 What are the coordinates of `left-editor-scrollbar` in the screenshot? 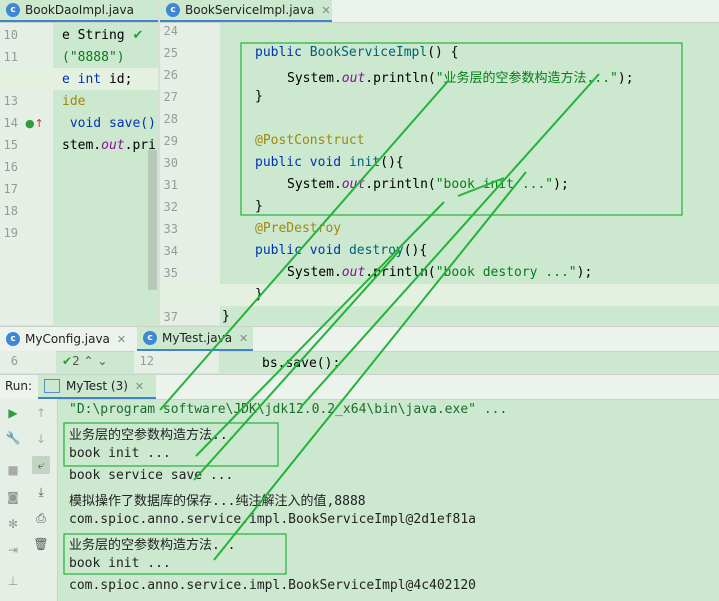 It's located at (152, 220).